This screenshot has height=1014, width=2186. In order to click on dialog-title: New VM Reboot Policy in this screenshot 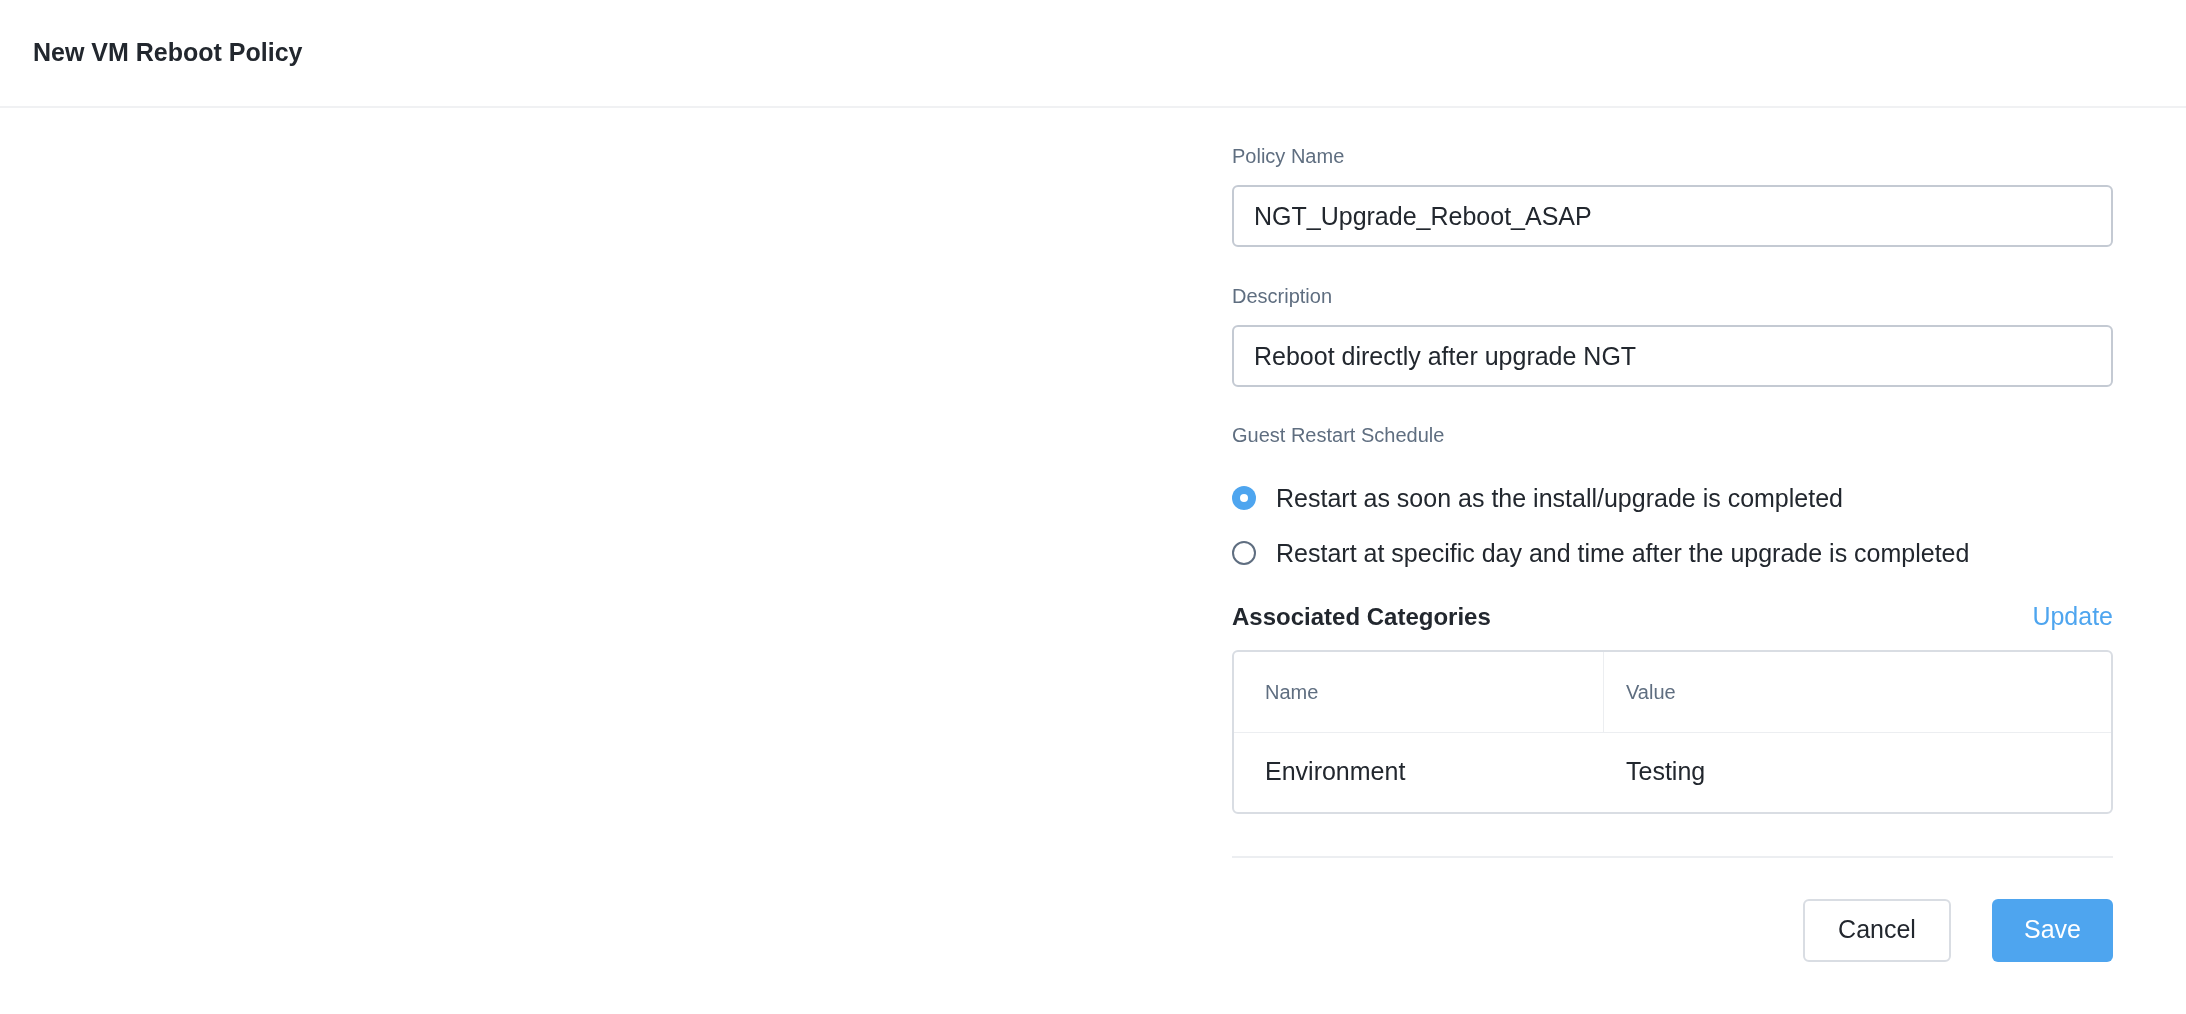, I will do `click(168, 53)`.